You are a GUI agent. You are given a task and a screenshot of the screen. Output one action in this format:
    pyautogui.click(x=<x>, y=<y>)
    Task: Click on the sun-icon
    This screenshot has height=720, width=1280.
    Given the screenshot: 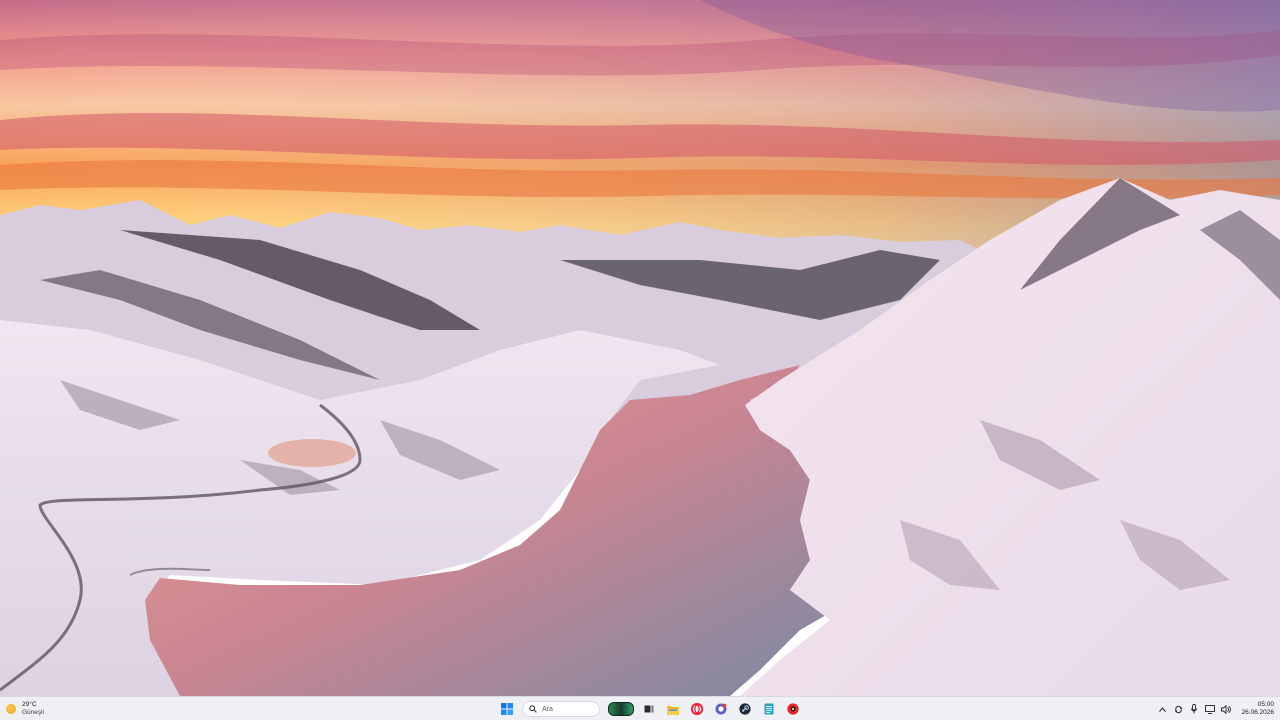 What is the action you would take?
    pyautogui.click(x=11, y=709)
    